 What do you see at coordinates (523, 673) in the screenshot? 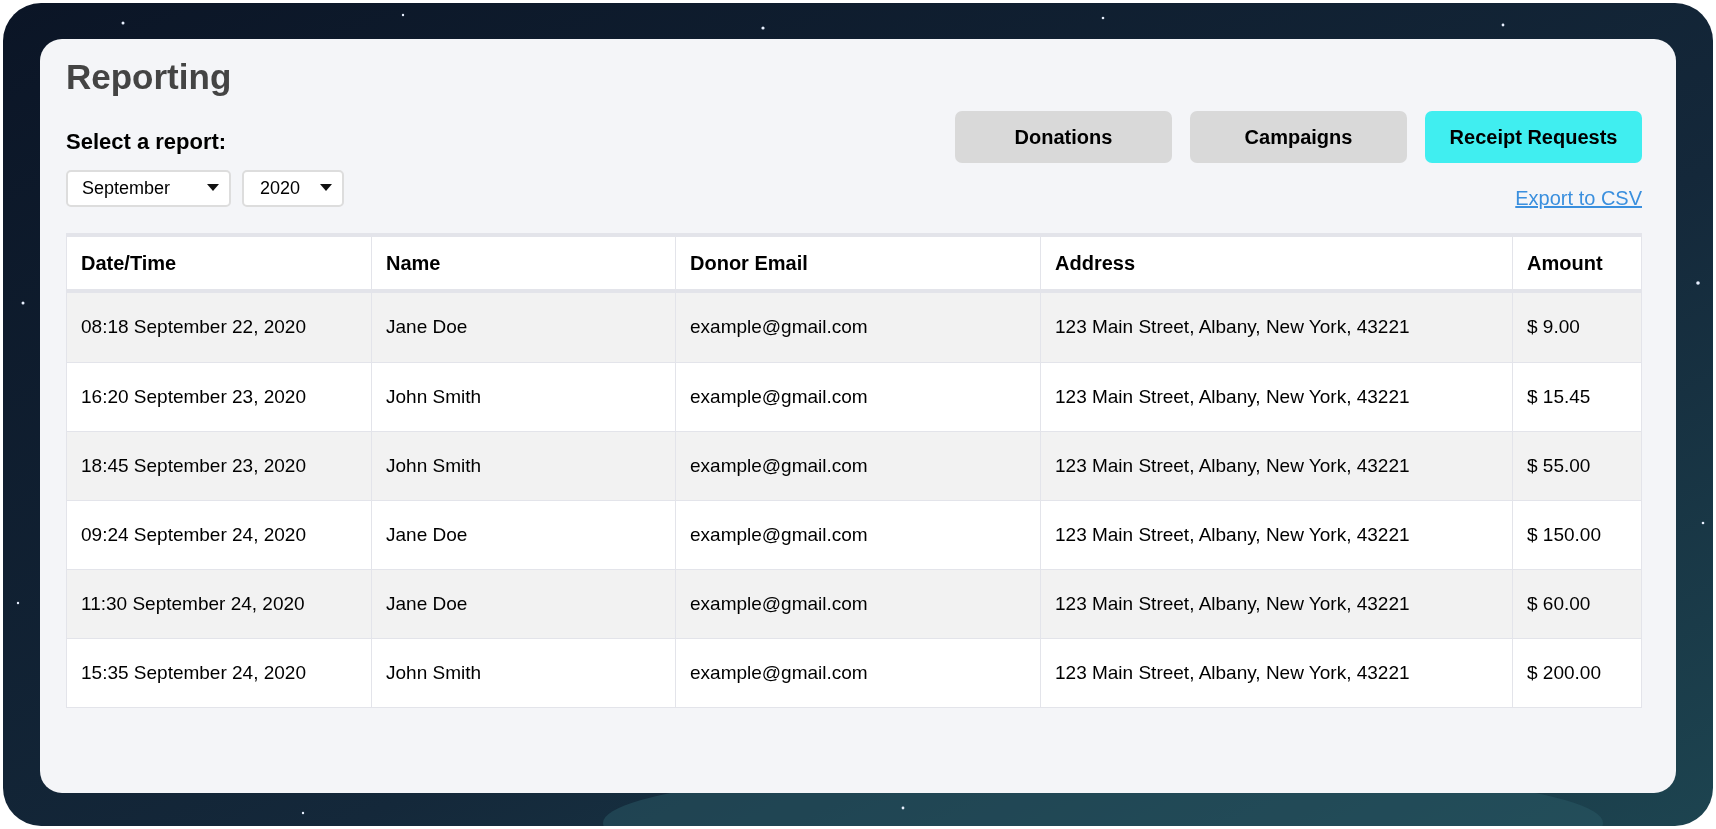
I see `table-cell: John Smith` at bounding box center [523, 673].